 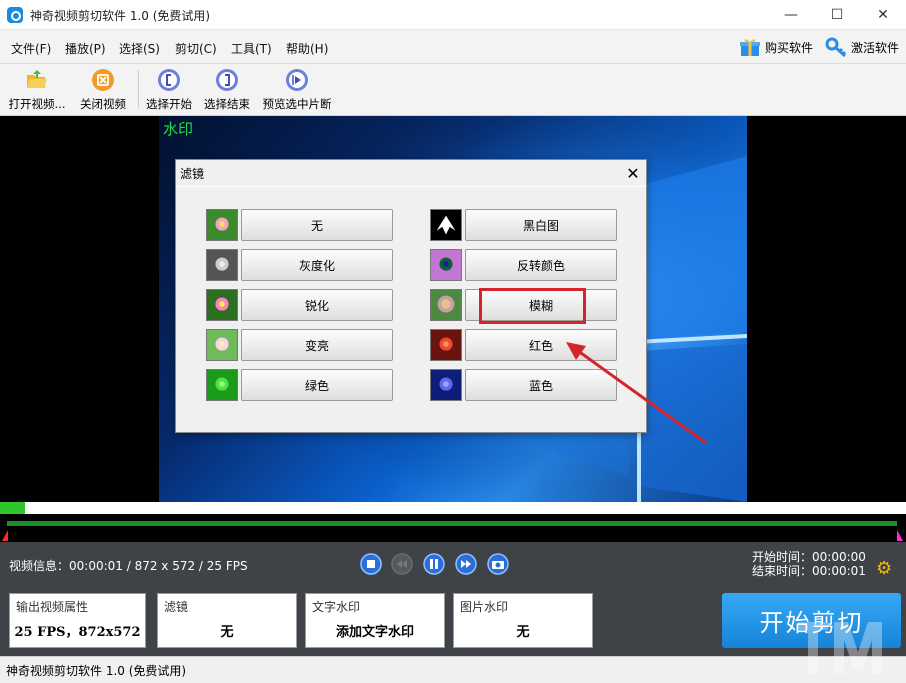 I want to click on dialog-title: 滤镜, so click(x=192, y=174).